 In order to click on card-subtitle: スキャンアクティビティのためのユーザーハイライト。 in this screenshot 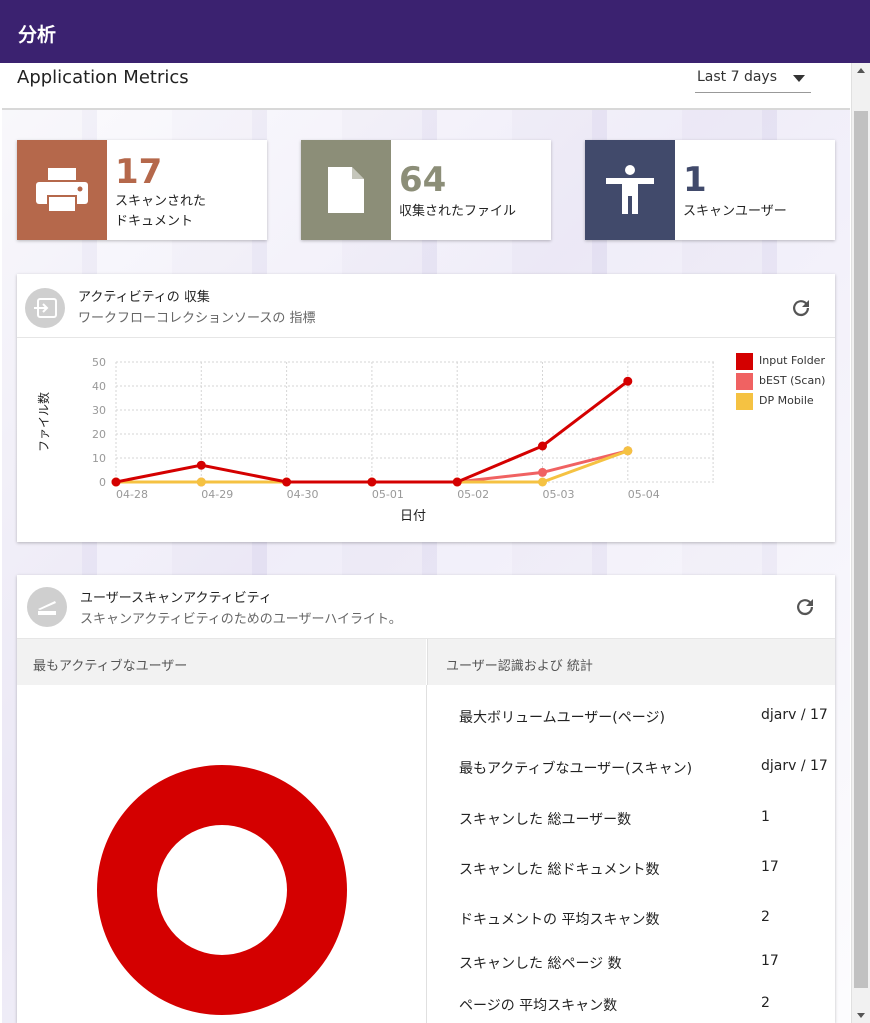, I will do `click(241, 619)`.